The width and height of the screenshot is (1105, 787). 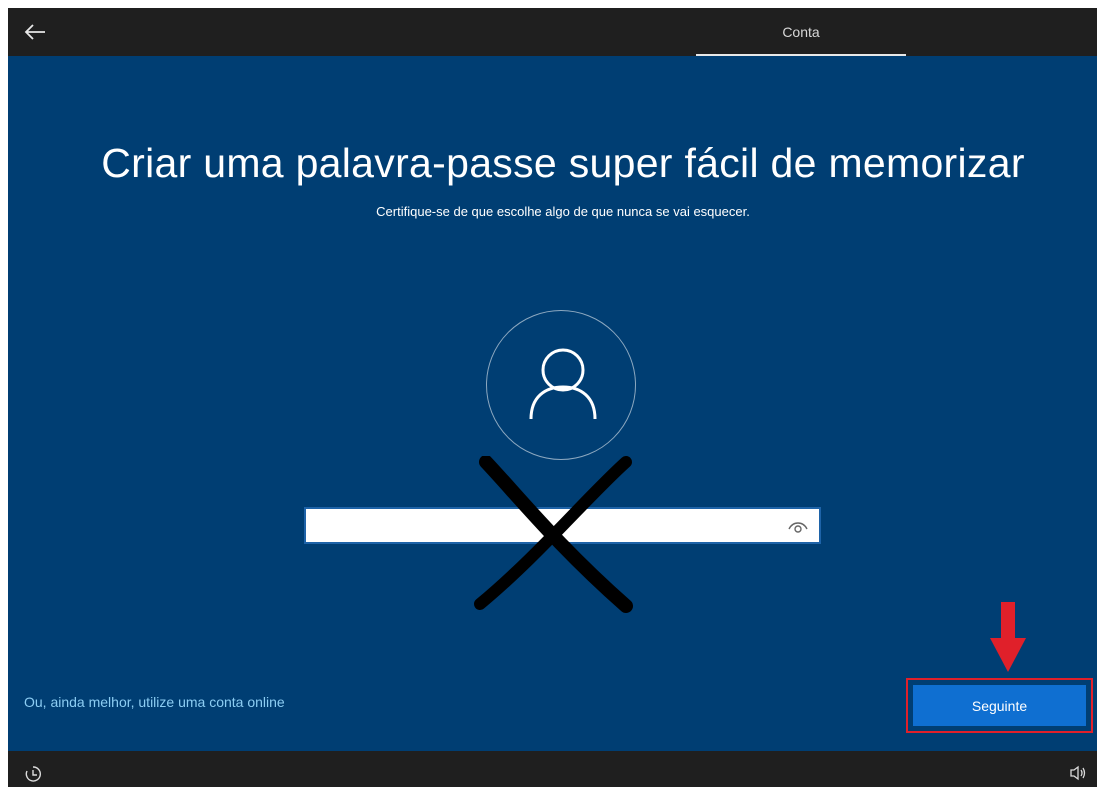 What do you see at coordinates (33, 774) in the screenshot?
I see `ease-of-access-icon` at bounding box center [33, 774].